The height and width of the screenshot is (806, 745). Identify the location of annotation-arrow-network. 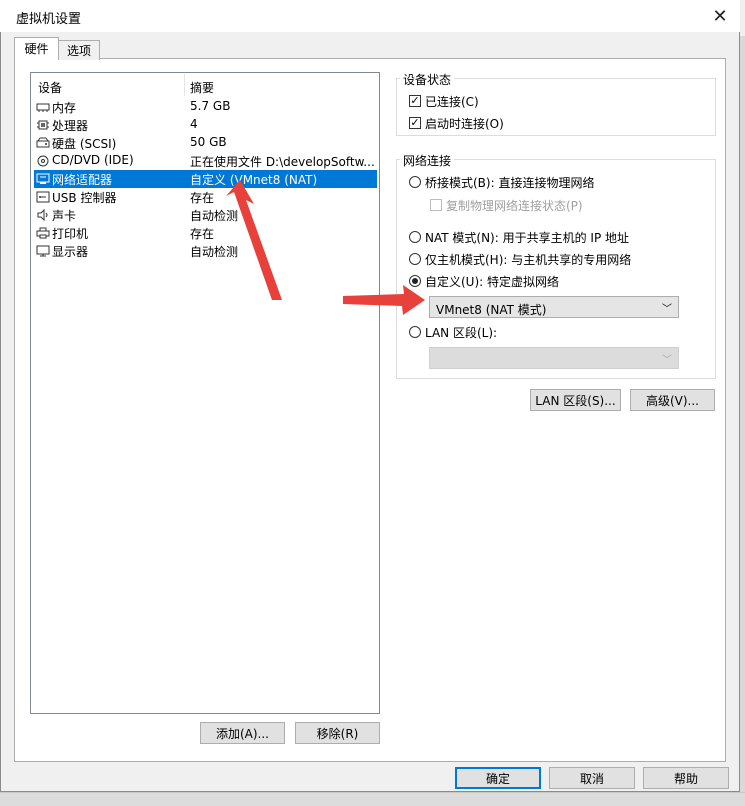
(384, 300).